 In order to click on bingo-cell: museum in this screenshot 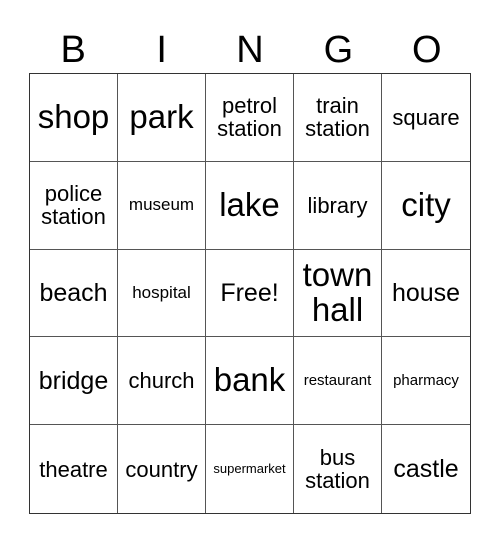, I will do `click(162, 205)`.